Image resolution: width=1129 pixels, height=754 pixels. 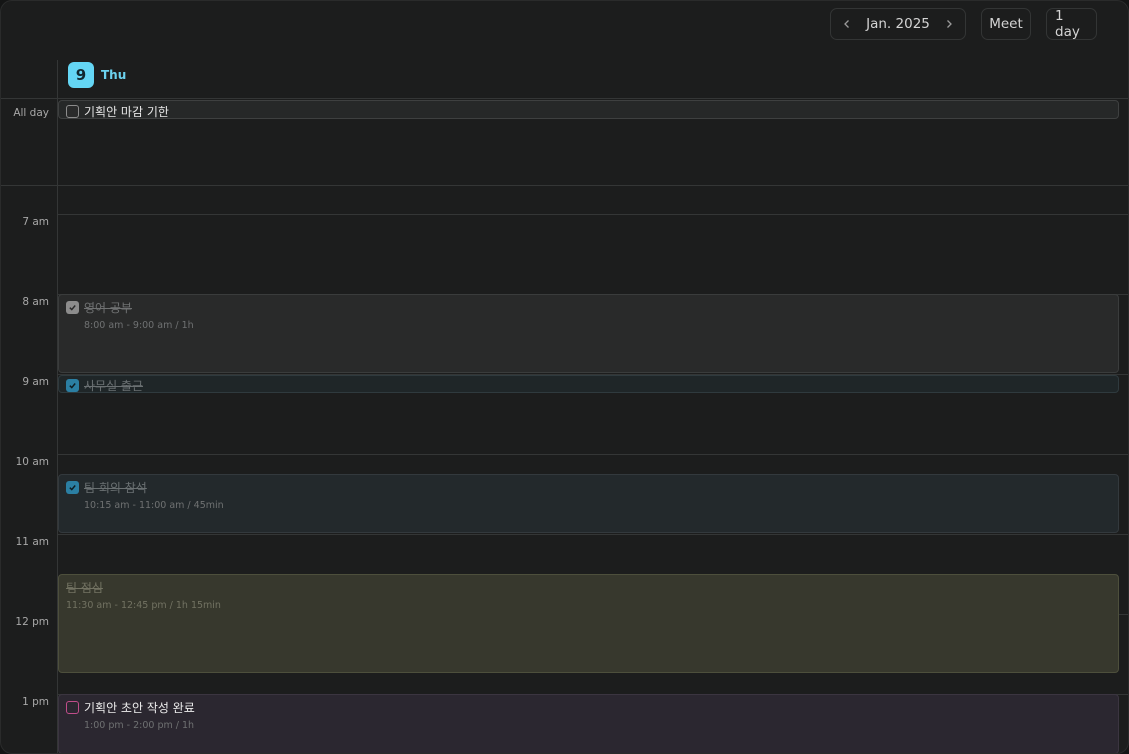 I want to click on time-label: 10 am, so click(x=32, y=462).